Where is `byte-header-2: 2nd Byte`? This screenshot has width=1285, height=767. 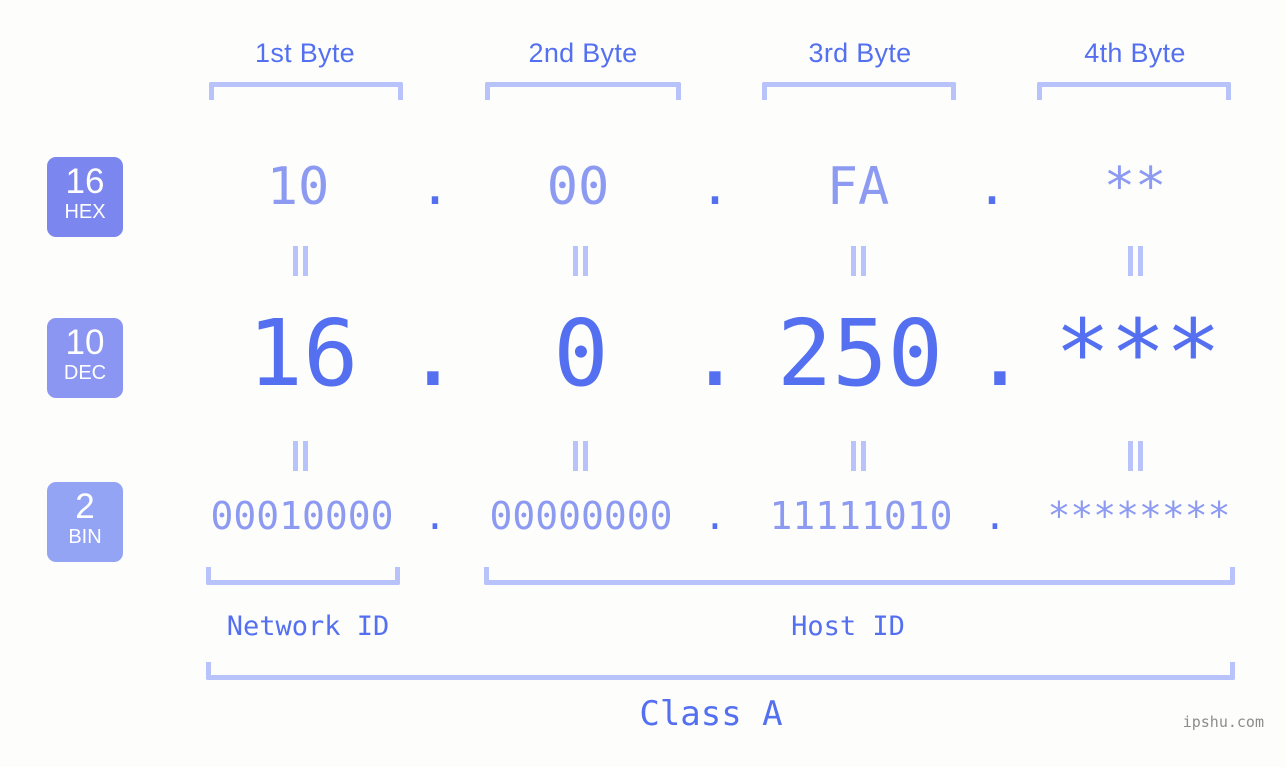
byte-header-2: 2nd Byte is located at coordinates (583, 53).